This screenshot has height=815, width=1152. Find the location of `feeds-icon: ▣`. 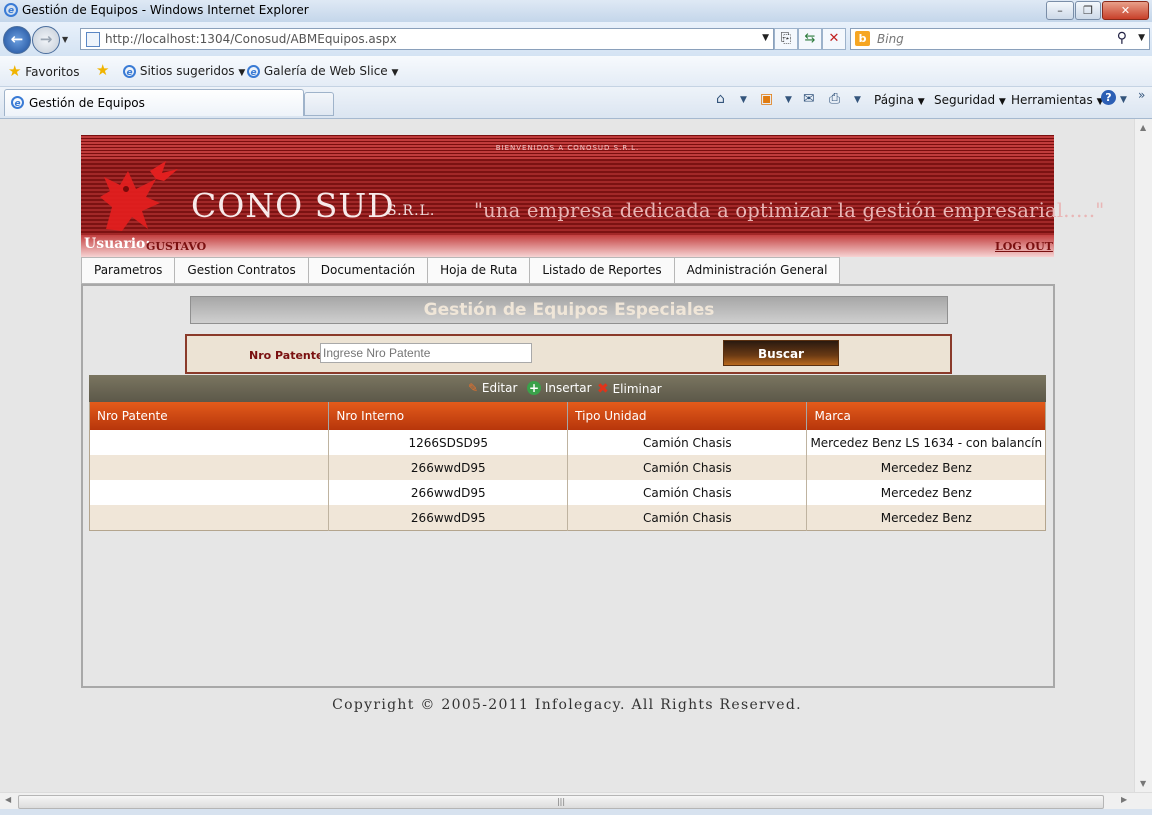

feeds-icon: ▣ is located at coordinates (766, 99).